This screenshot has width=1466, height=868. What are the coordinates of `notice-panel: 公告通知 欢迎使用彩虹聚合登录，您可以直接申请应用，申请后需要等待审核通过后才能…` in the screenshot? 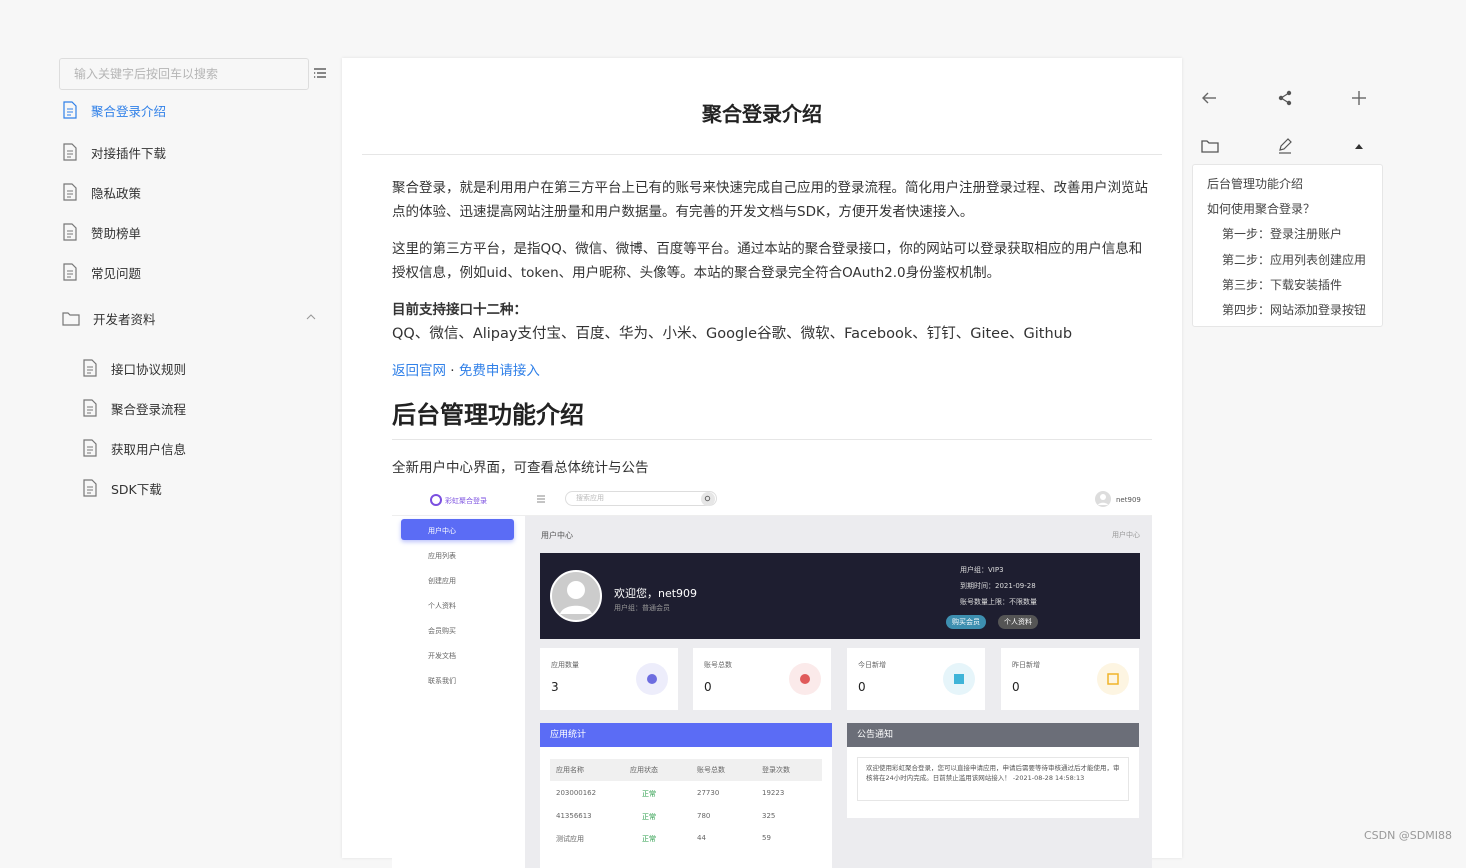 It's located at (993, 770).